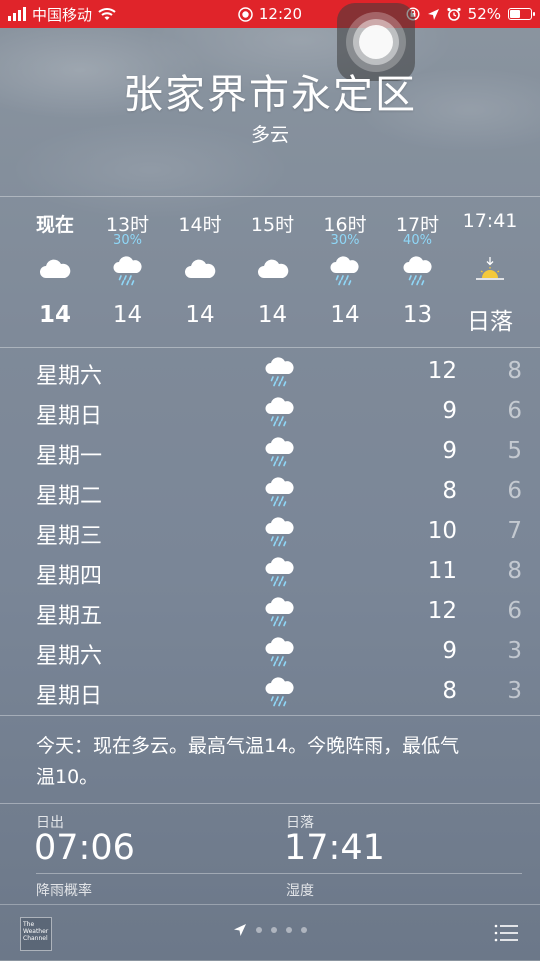 This screenshot has width=540, height=961. I want to click on daily-row: 星期日 8 3, so click(270, 692).